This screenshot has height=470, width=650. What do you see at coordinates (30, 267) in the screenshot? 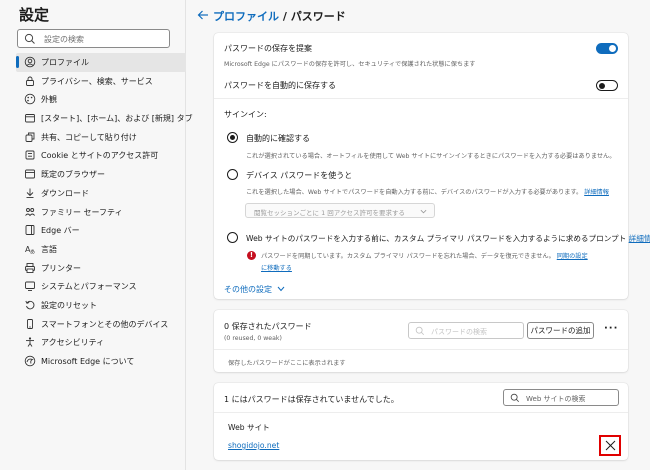
I see `printer-icon` at bounding box center [30, 267].